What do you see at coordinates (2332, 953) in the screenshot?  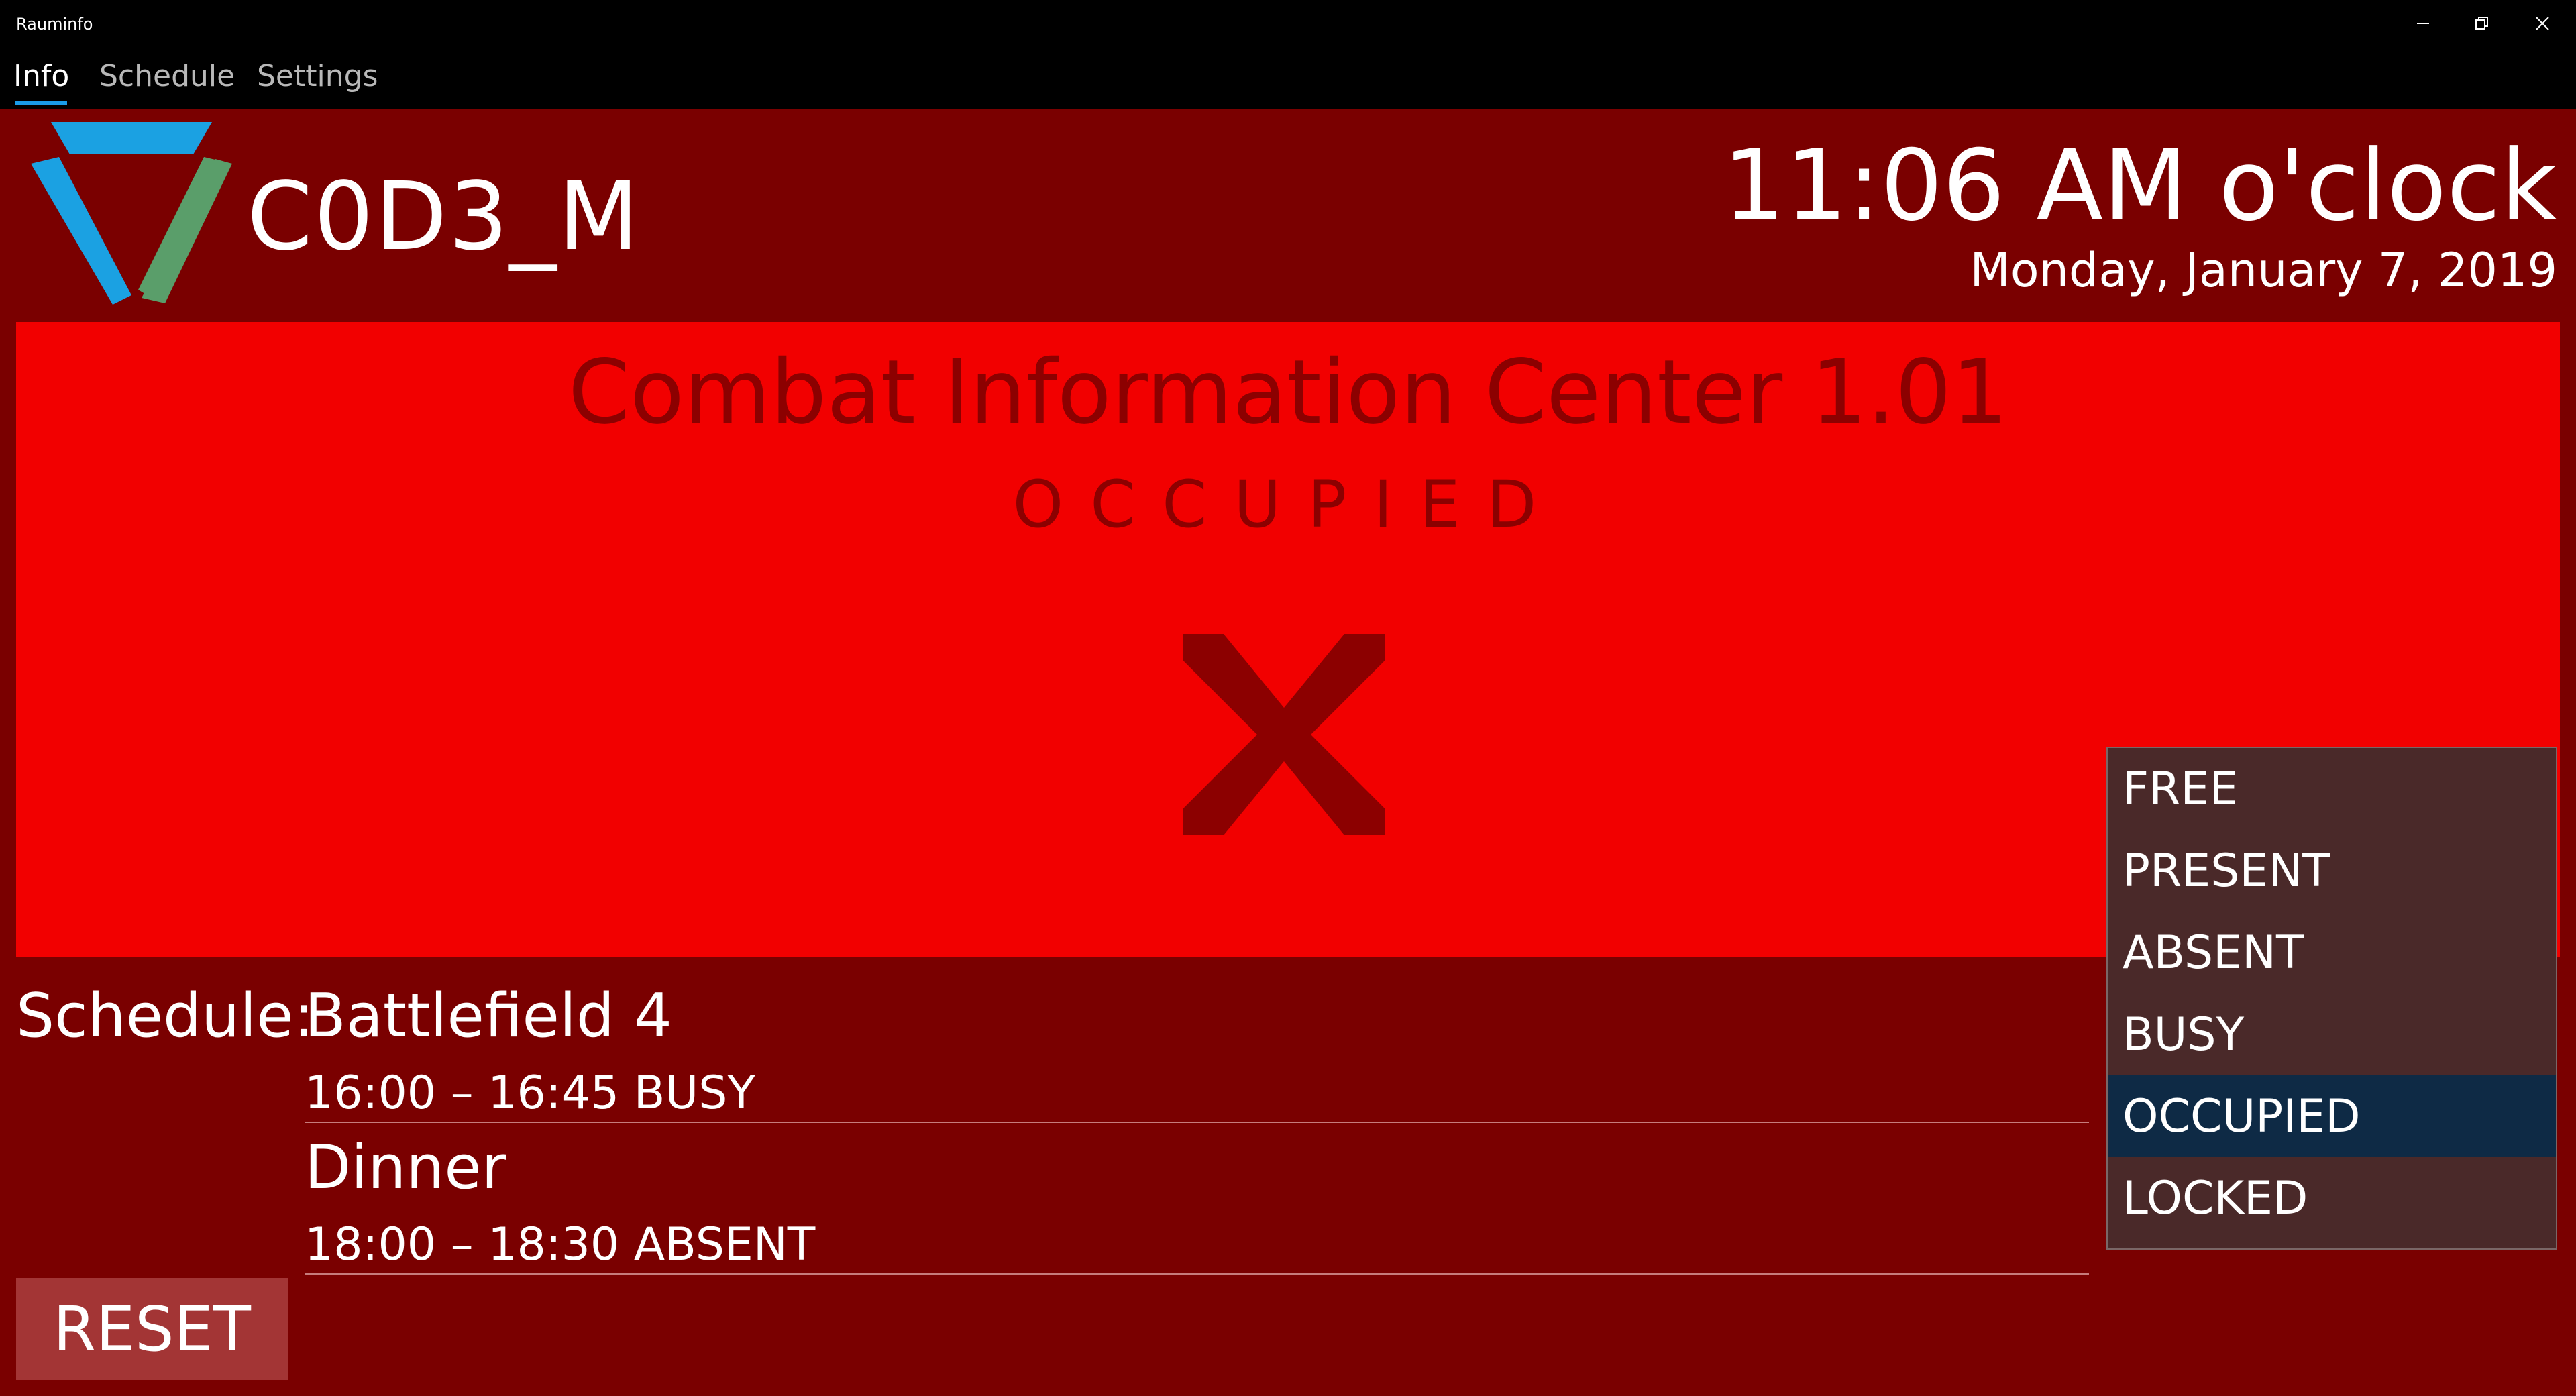 I see `status-option-absent: ABSENT` at bounding box center [2332, 953].